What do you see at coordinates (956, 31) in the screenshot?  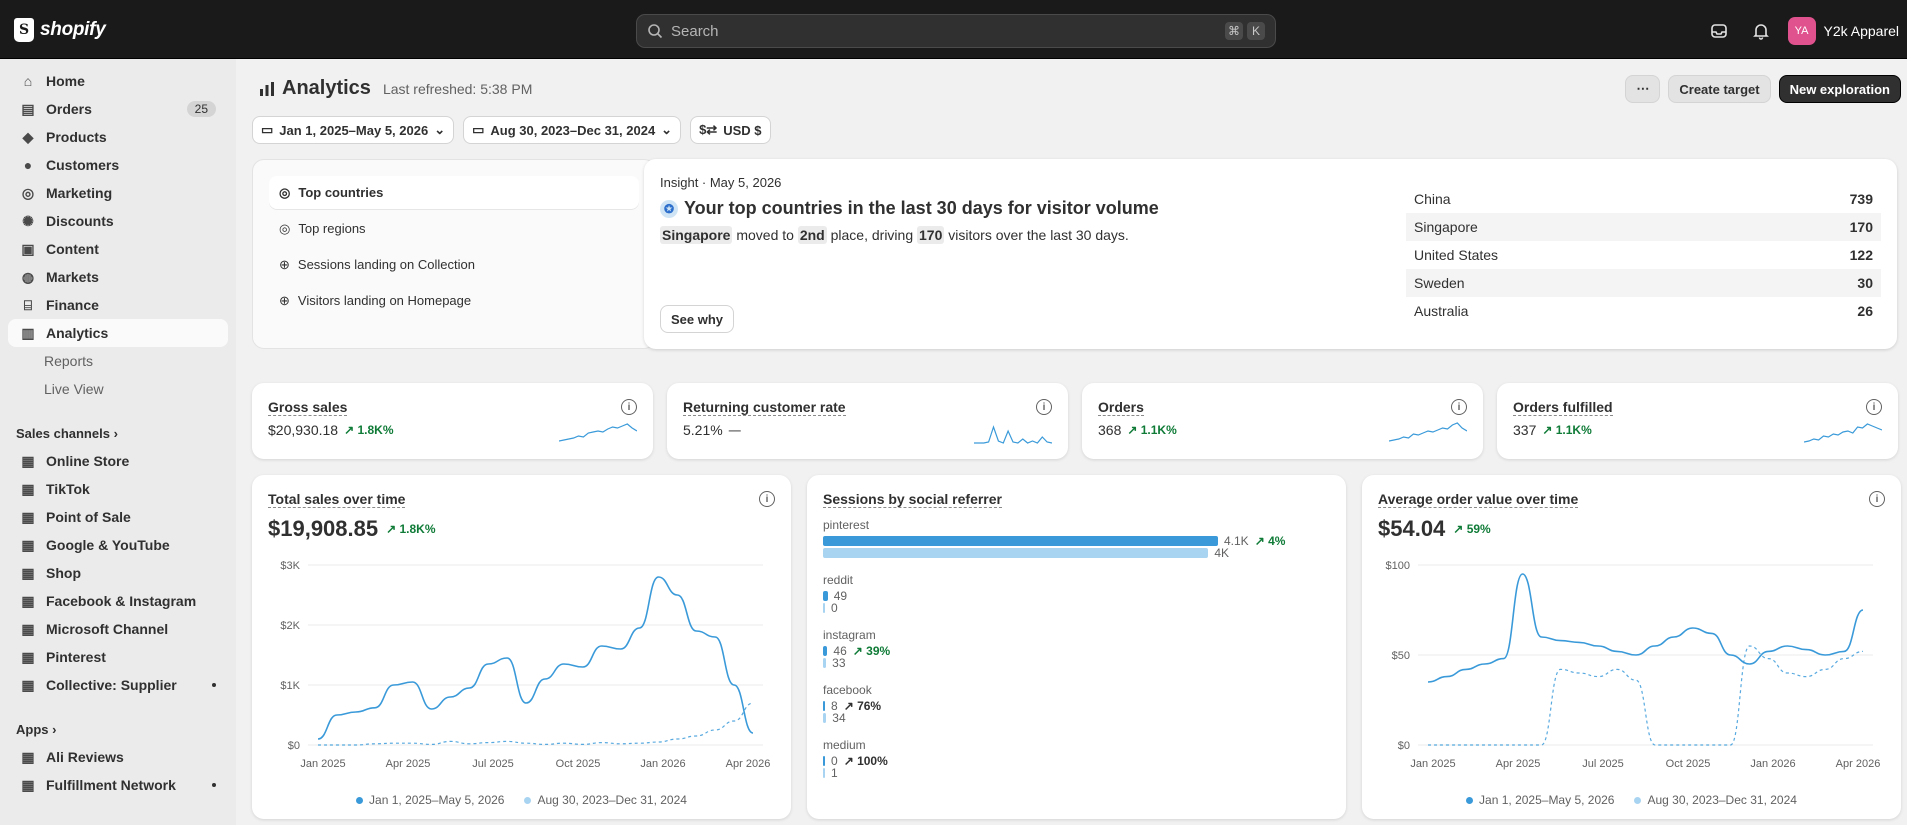 I see `search-bar: Search ⌘ K` at bounding box center [956, 31].